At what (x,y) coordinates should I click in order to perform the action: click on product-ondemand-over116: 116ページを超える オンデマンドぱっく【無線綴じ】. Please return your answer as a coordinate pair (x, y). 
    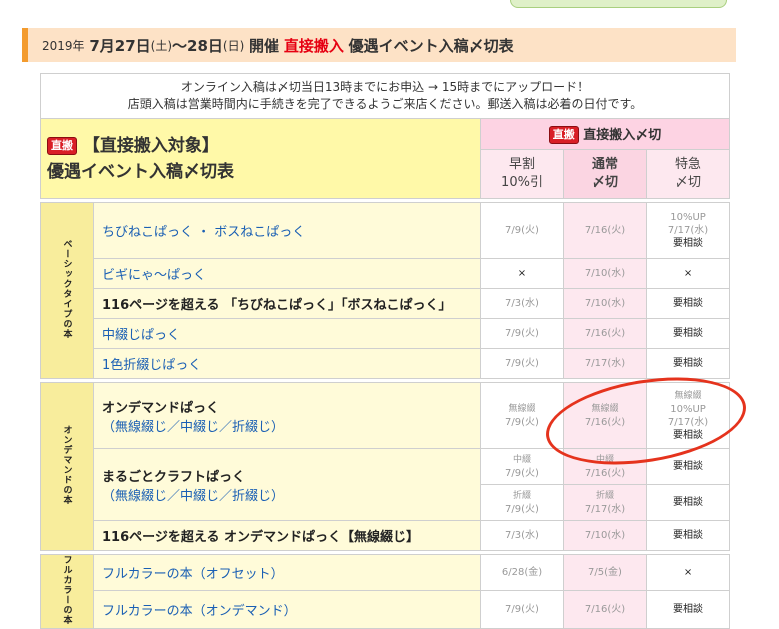
    Looking at the image, I should click on (287, 535).